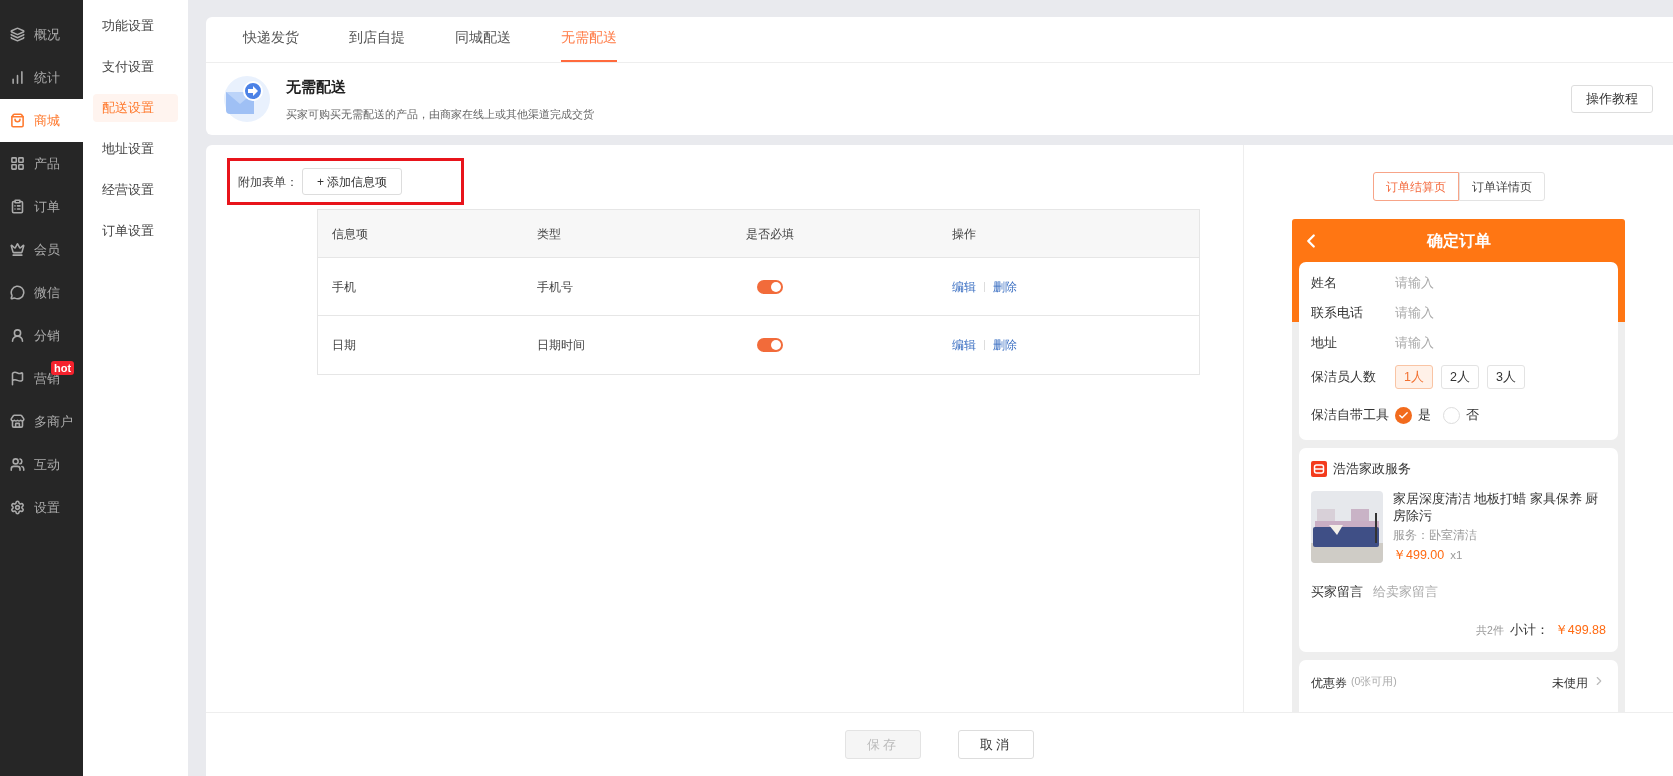  Describe the element at coordinates (17, 206) in the screenshot. I see `clipboard-icon` at that location.